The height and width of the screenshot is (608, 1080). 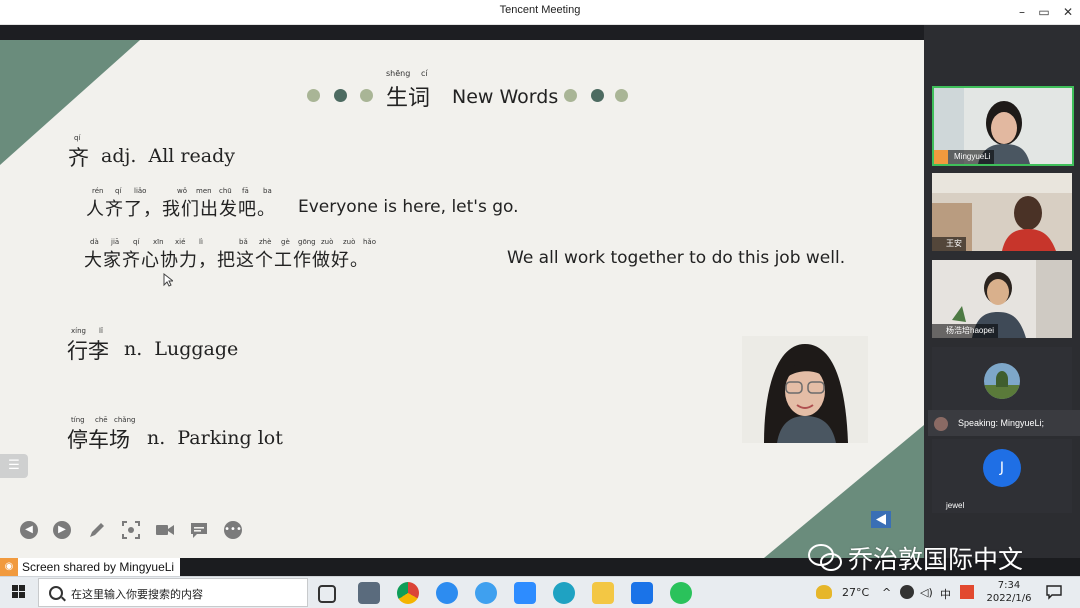 What do you see at coordinates (936, 559) in the screenshot?
I see `watermark-text: 乔治敦国际中文` at bounding box center [936, 559].